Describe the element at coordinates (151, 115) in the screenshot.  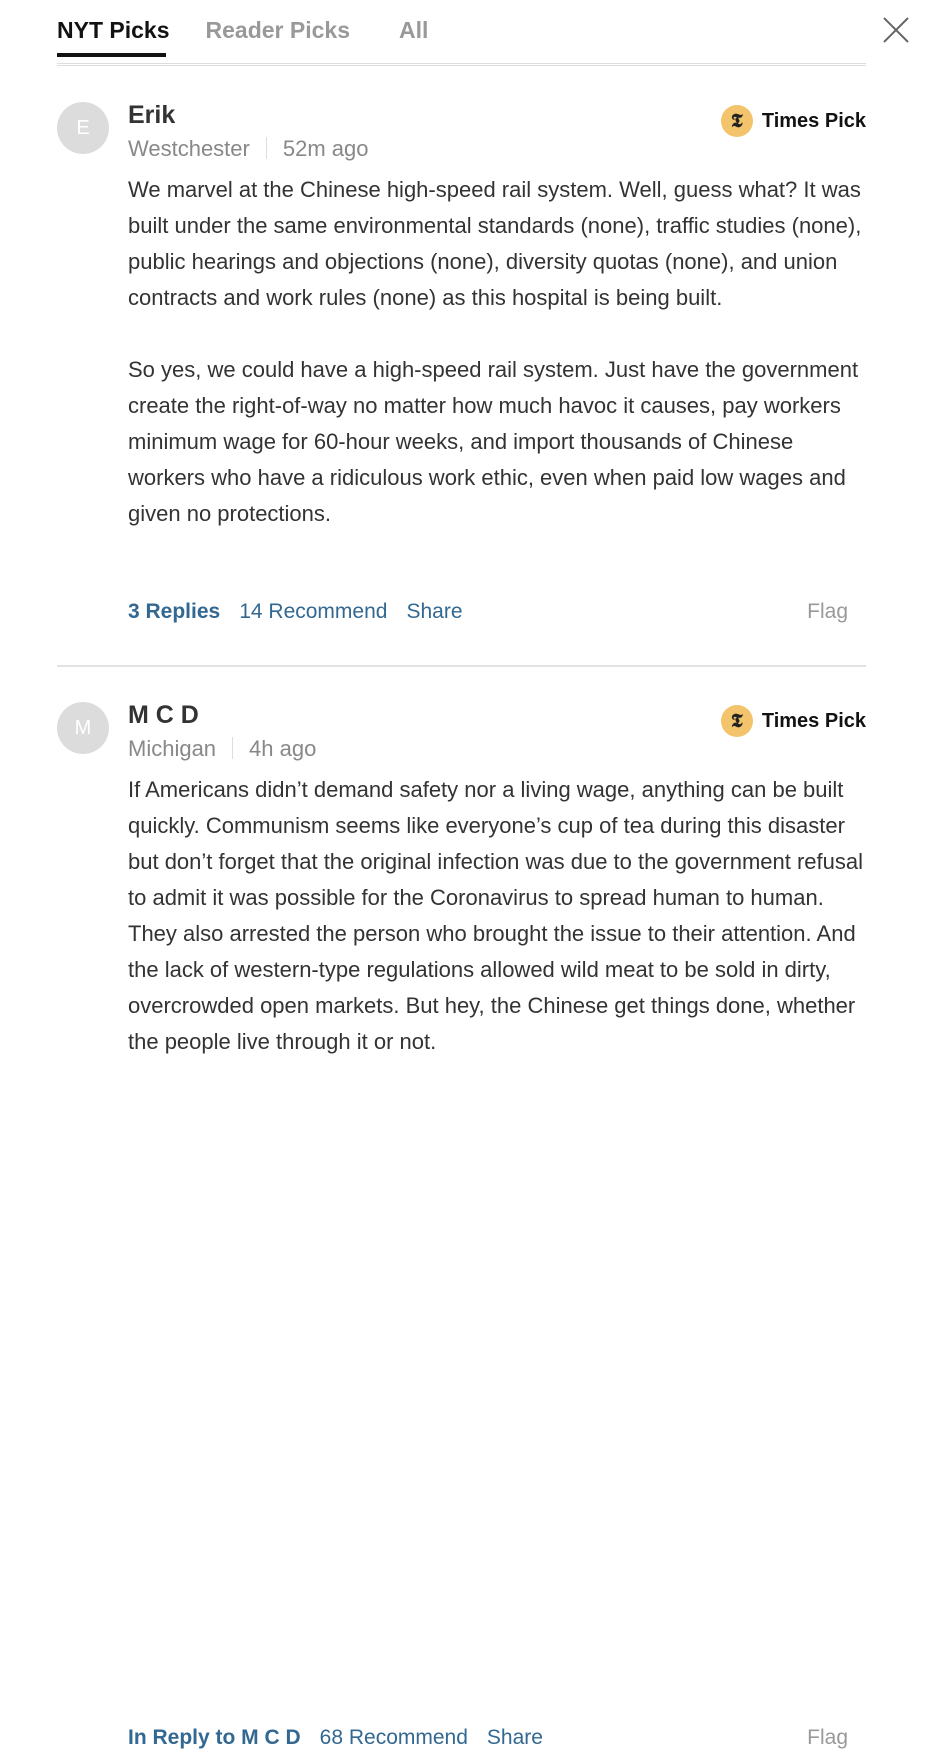
I see `comment-author: Erik` at that location.